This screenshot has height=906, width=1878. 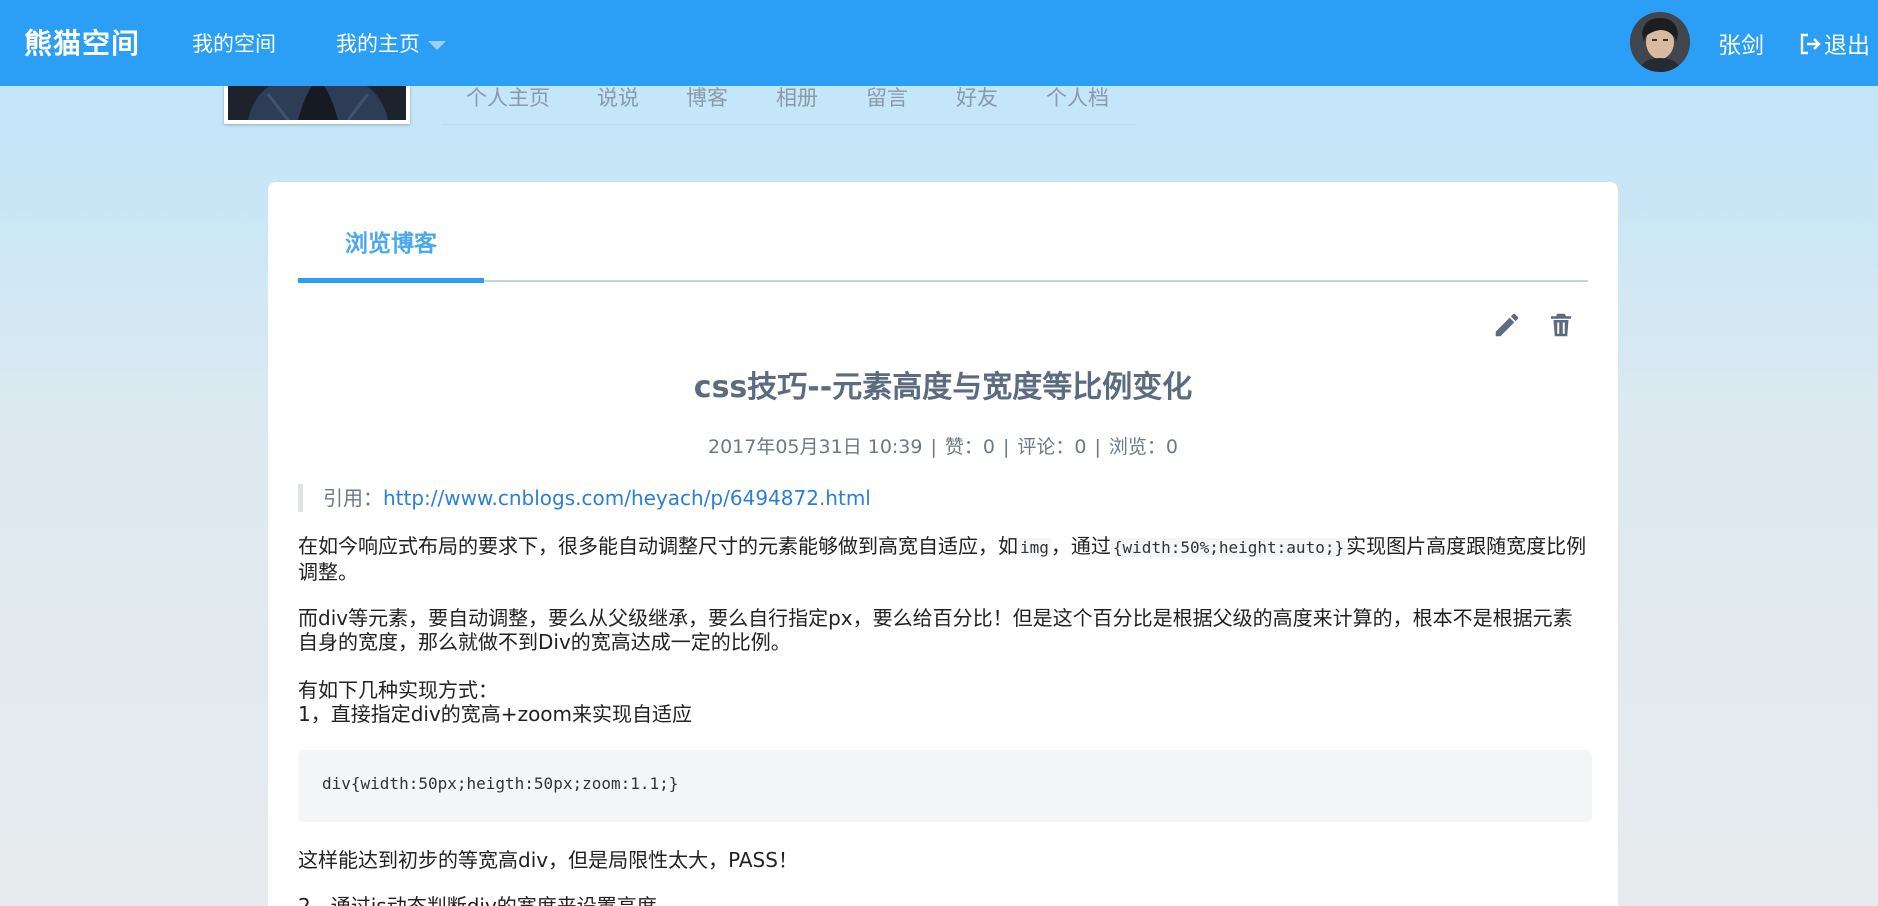 I want to click on code-block-text: div{width:50px;heigth:50px;zoom:1.1;}, so click(x=500, y=783).